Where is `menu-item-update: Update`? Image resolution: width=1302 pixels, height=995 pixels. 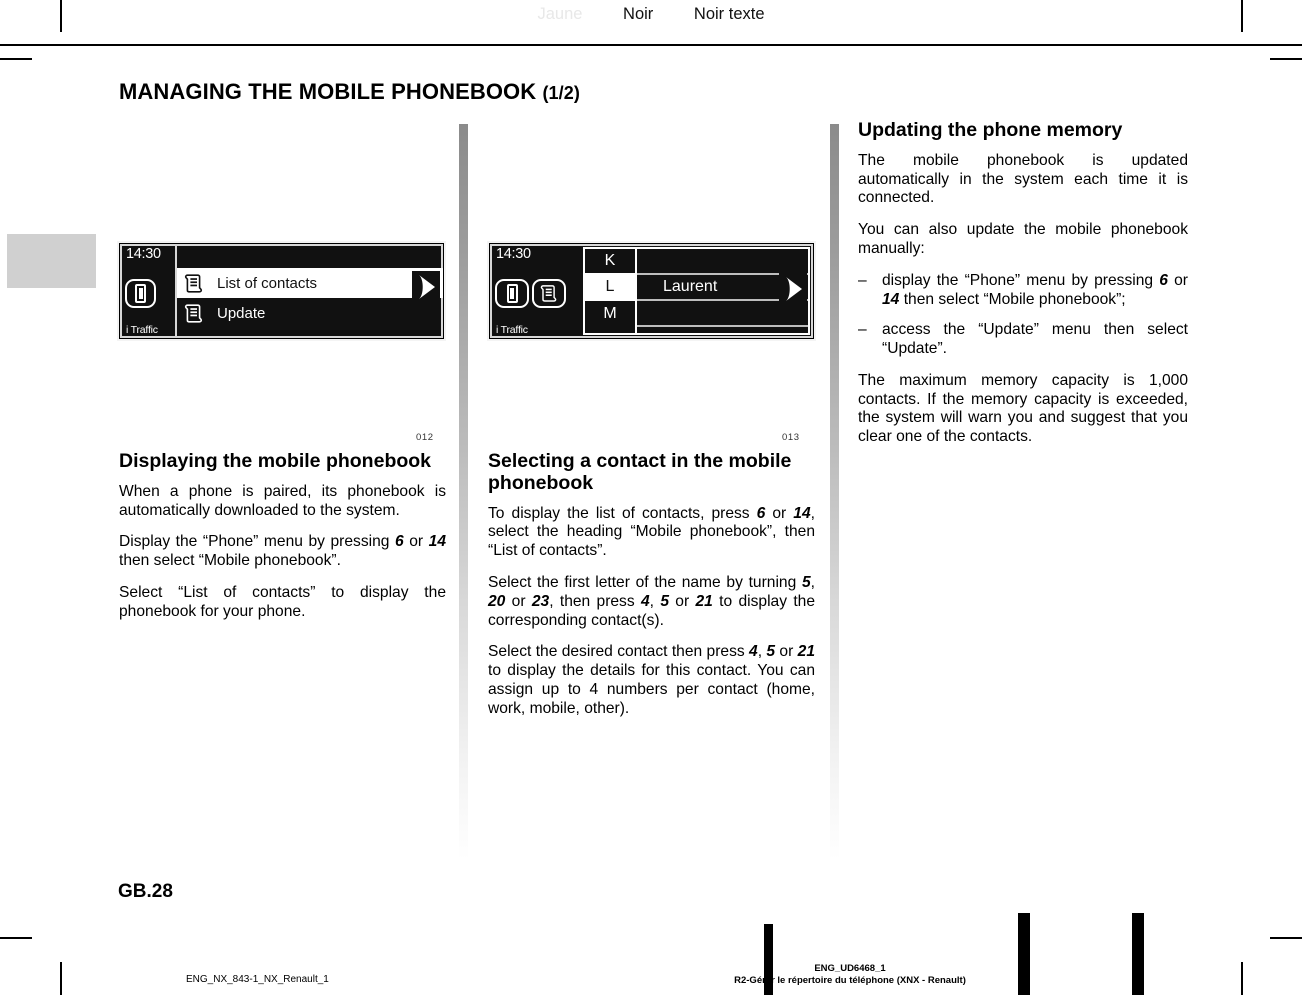
menu-item-update: Update is located at coordinates (310, 313).